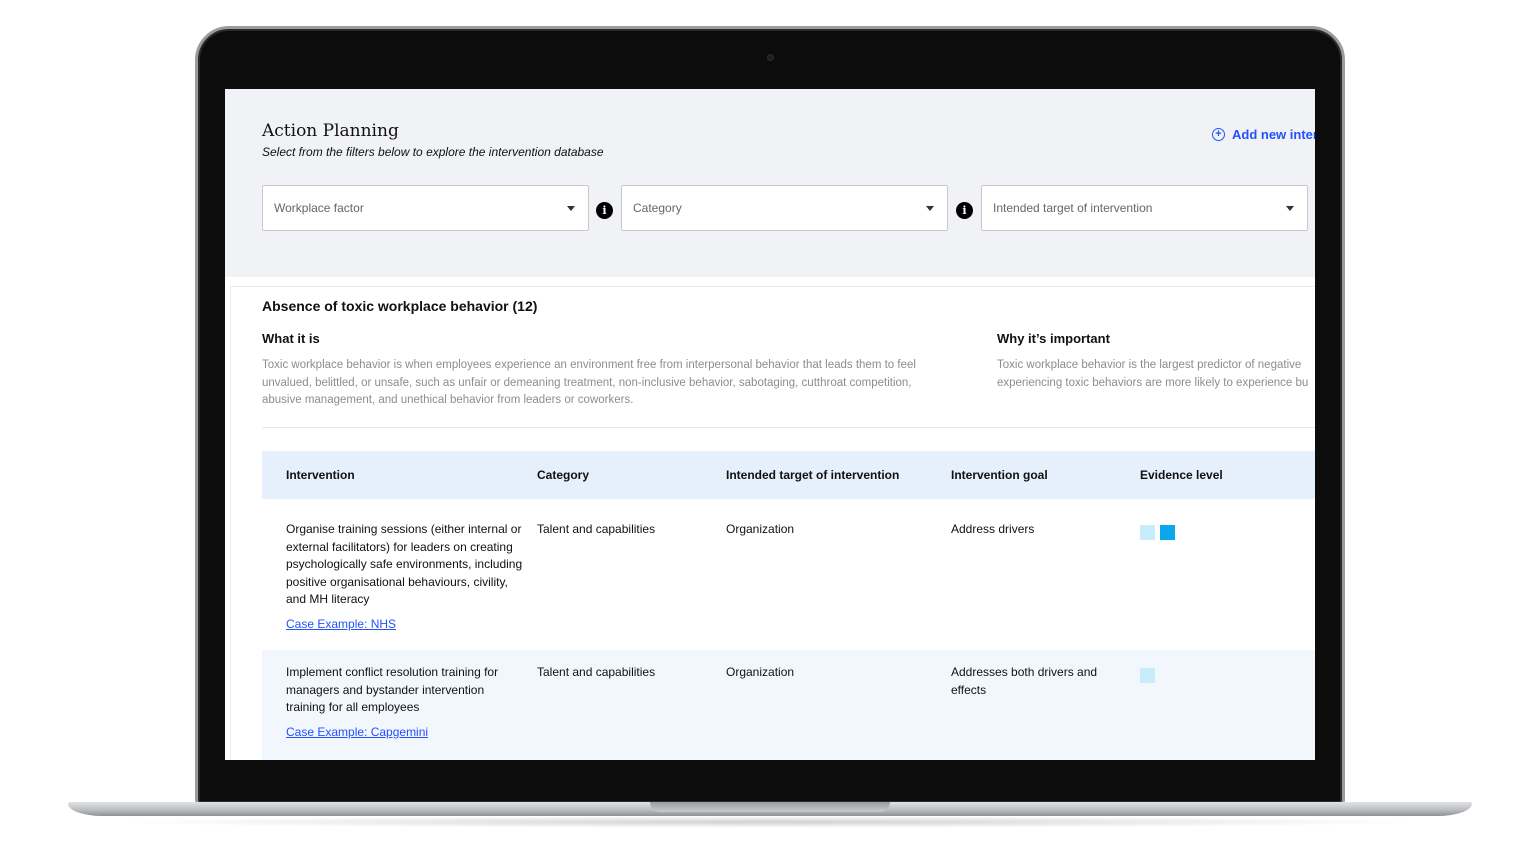 This screenshot has height=864, width=1536. I want to click on workplace-factor-placeholder: Workplace factor, so click(319, 208).